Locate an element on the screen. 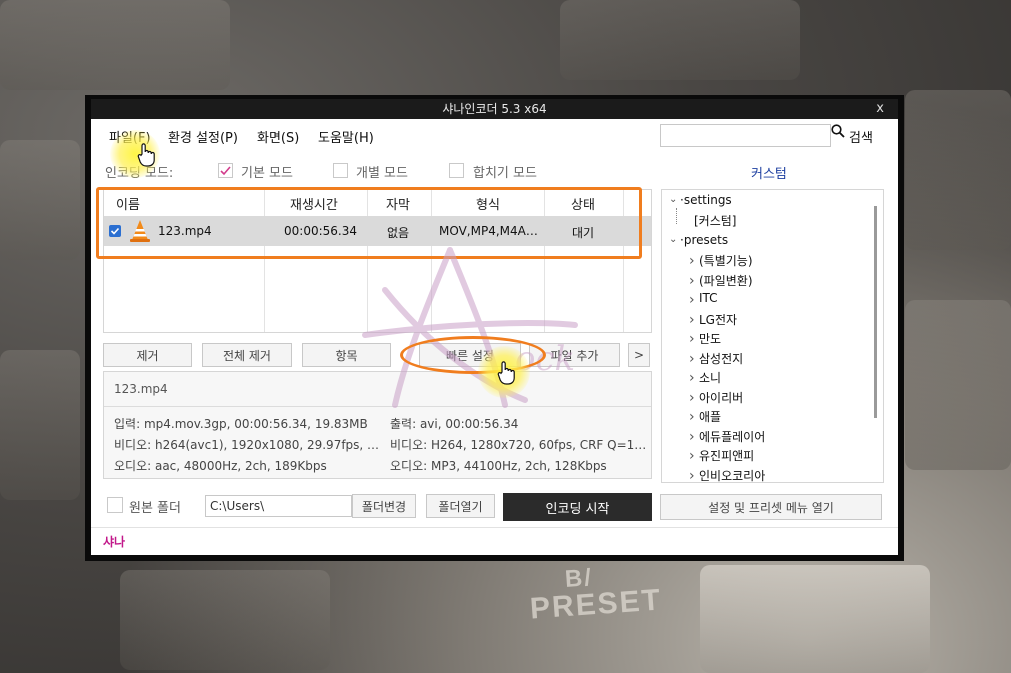 The width and height of the screenshot is (1011, 673). tree-node-preset: 애플 is located at coordinates (710, 416).